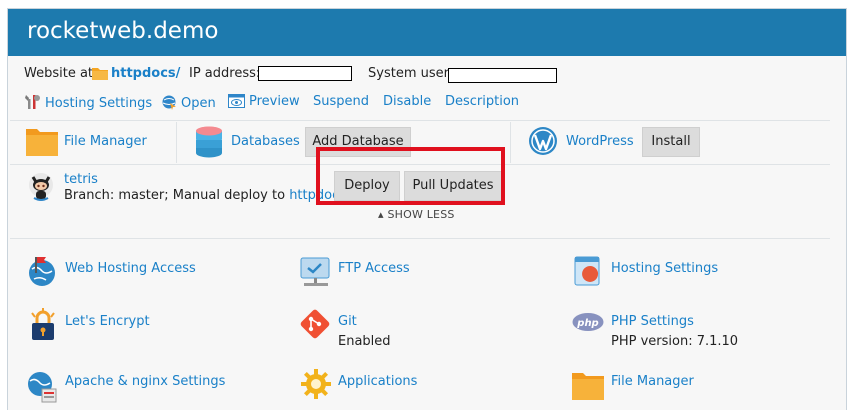 This screenshot has width=859, height=410. Describe the element at coordinates (664, 268) in the screenshot. I see `hosting-settings-link: Hosting Settings` at that location.